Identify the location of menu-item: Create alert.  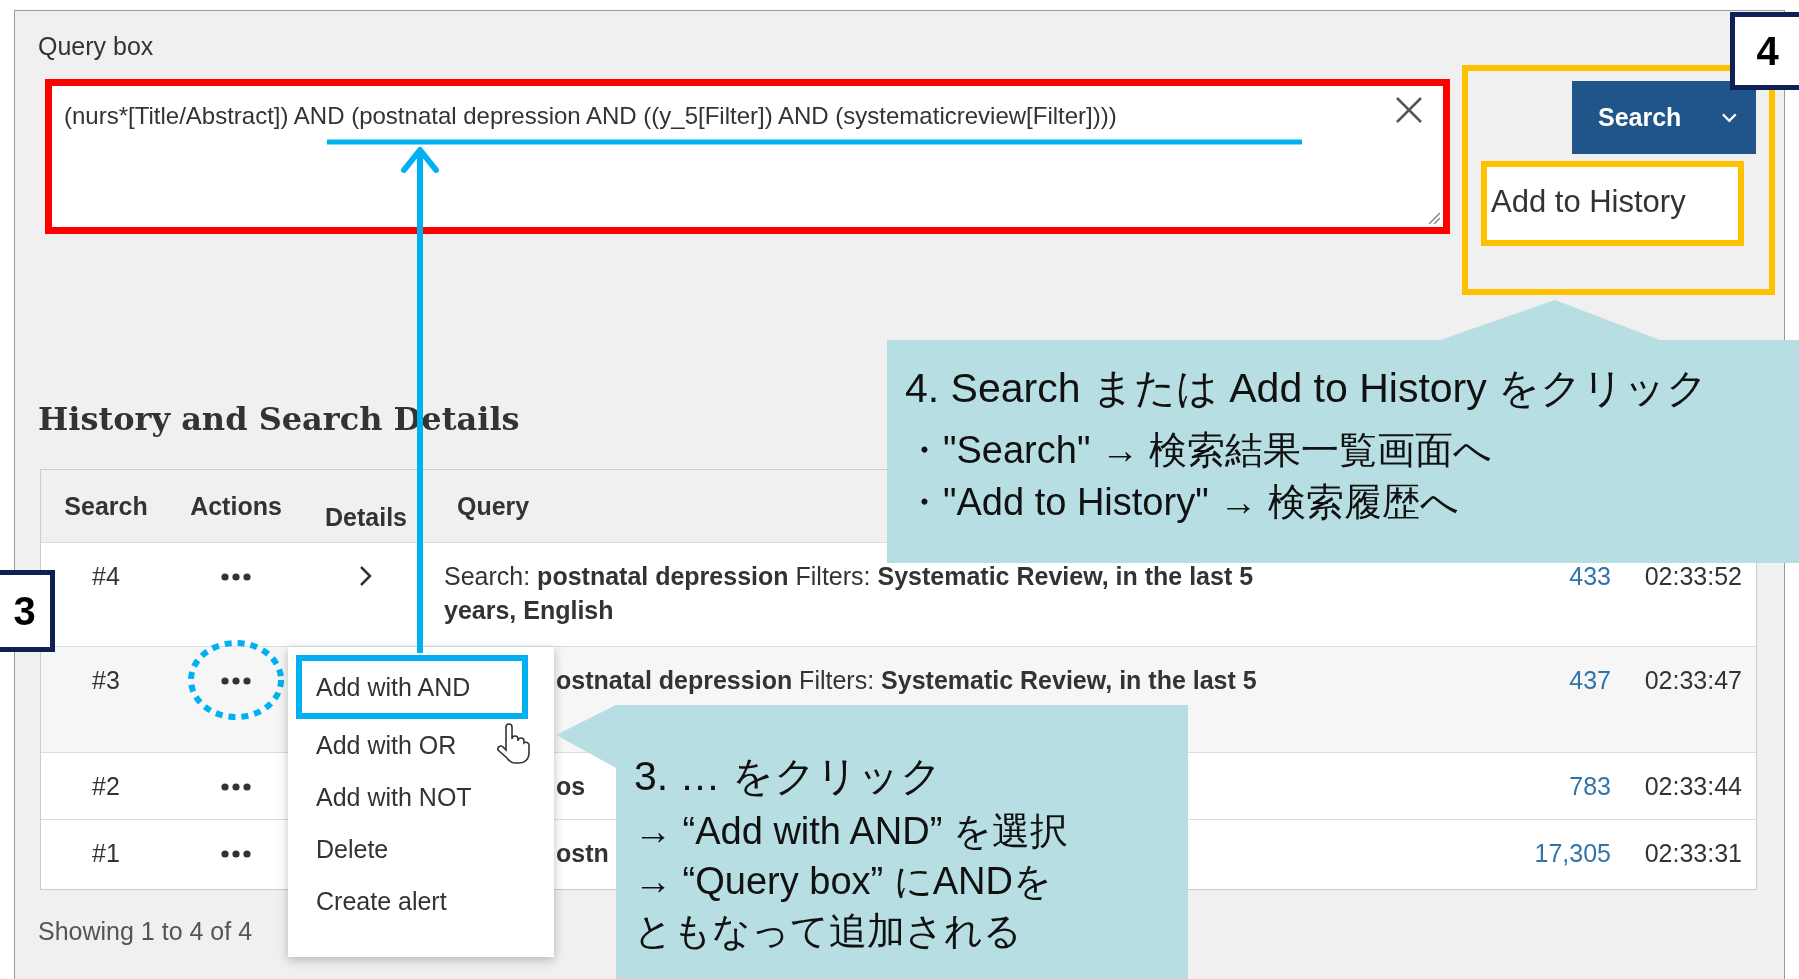
(412, 901).